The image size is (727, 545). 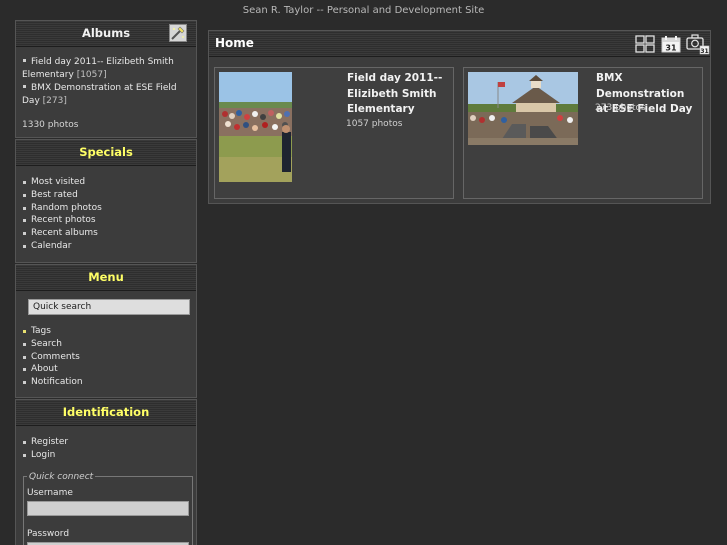 What do you see at coordinates (620, 108) in the screenshot?
I see `album-photo-count: 273 photos` at bounding box center [620, 108].